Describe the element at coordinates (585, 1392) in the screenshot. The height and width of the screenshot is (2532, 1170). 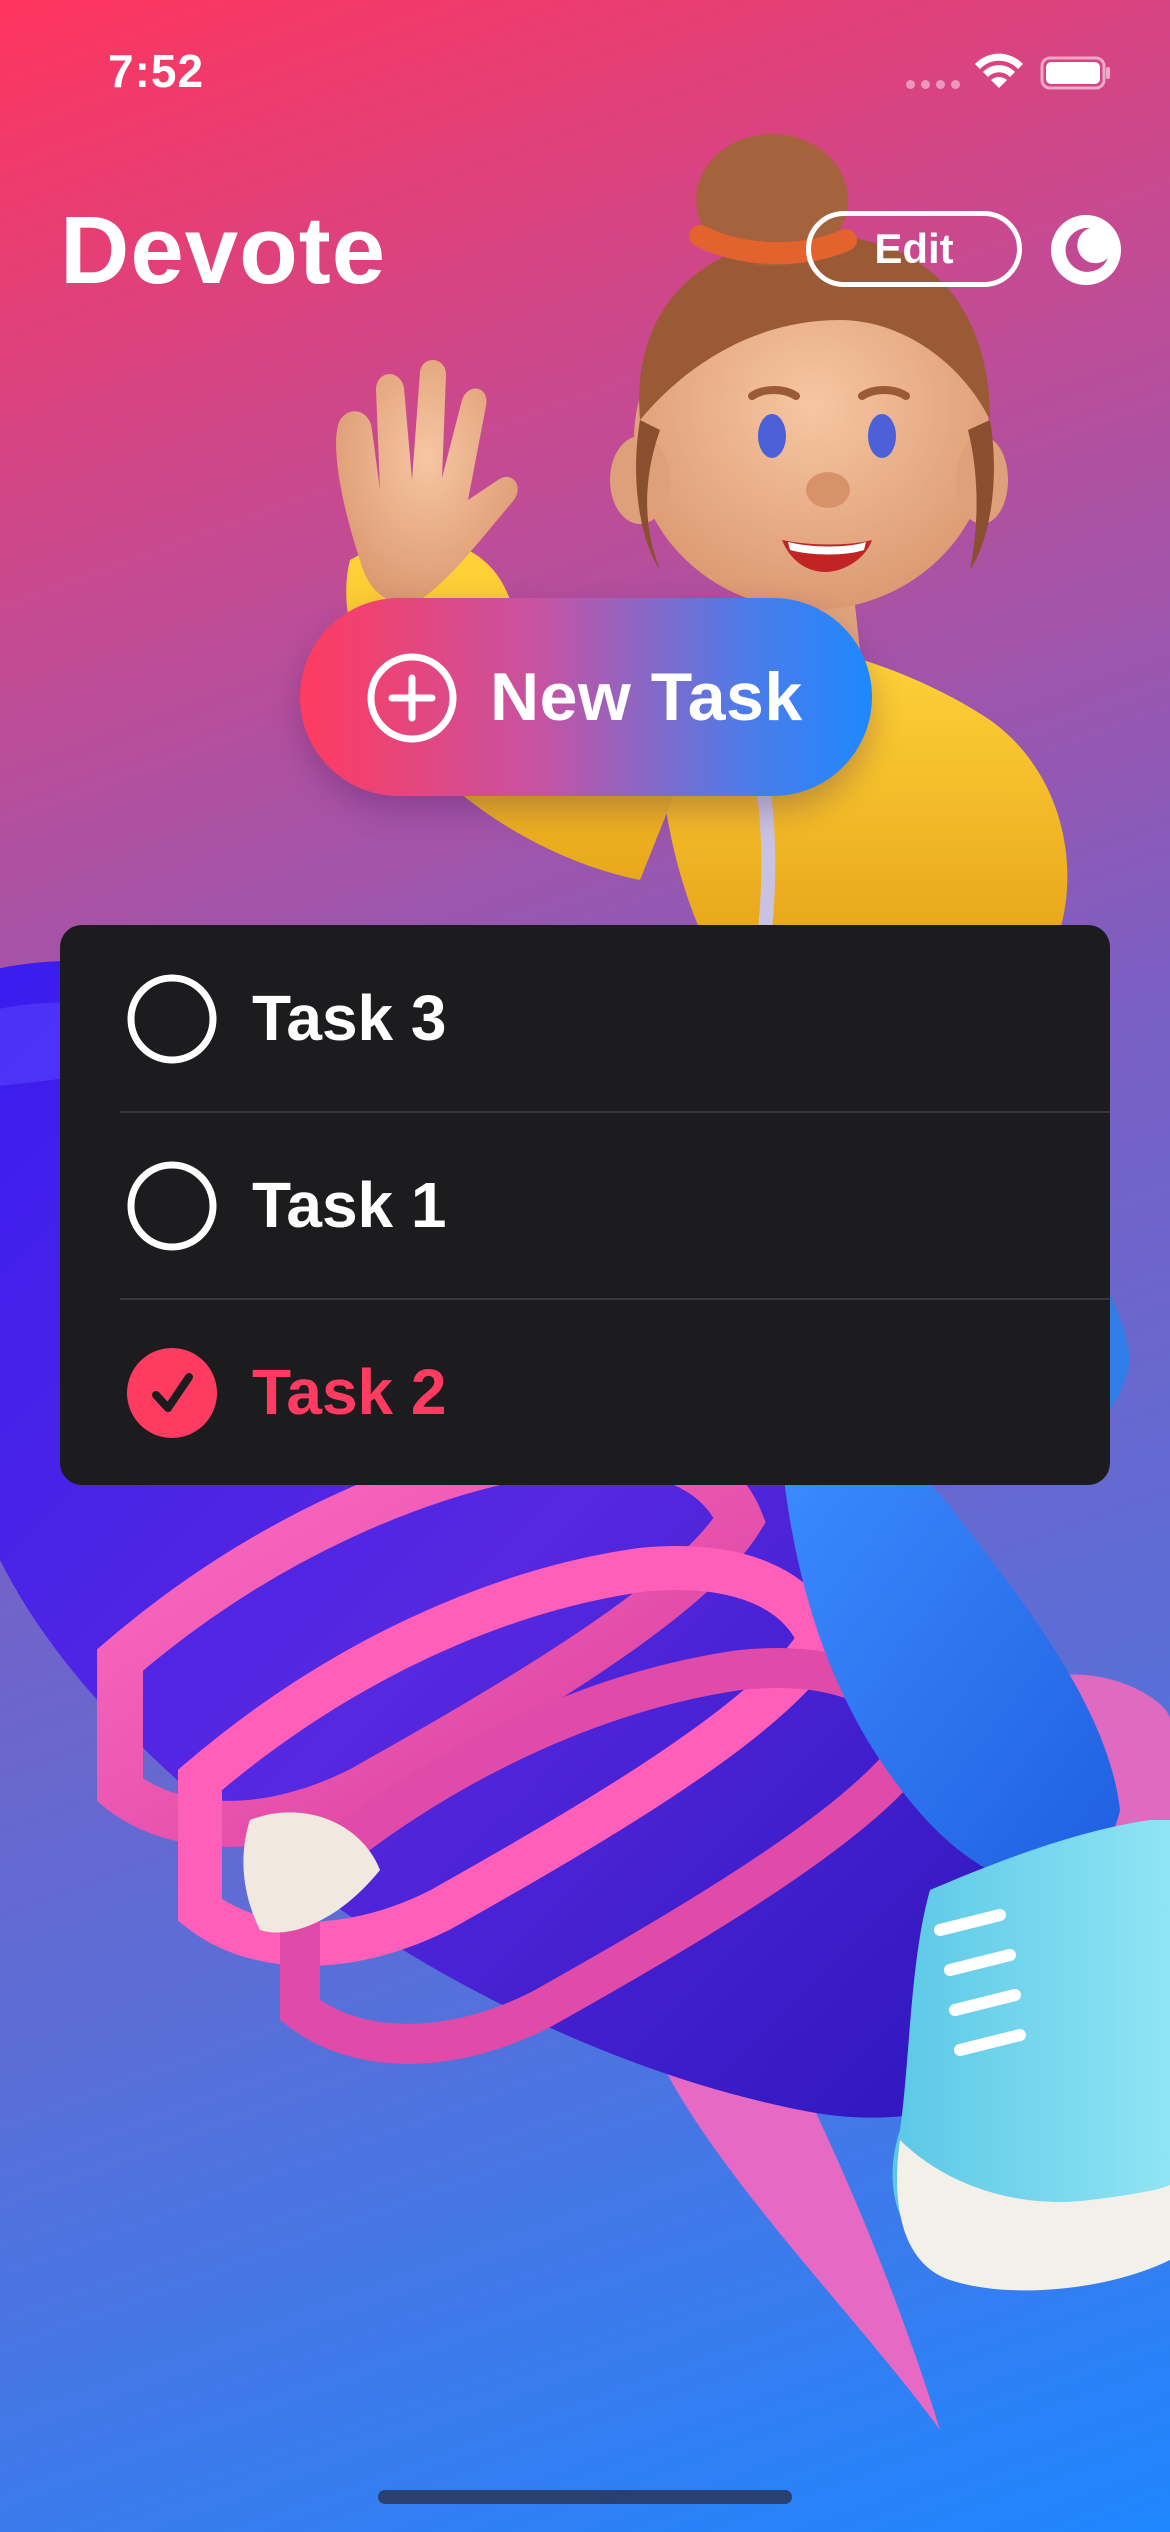
I see `task-row: Task 2` at that location.